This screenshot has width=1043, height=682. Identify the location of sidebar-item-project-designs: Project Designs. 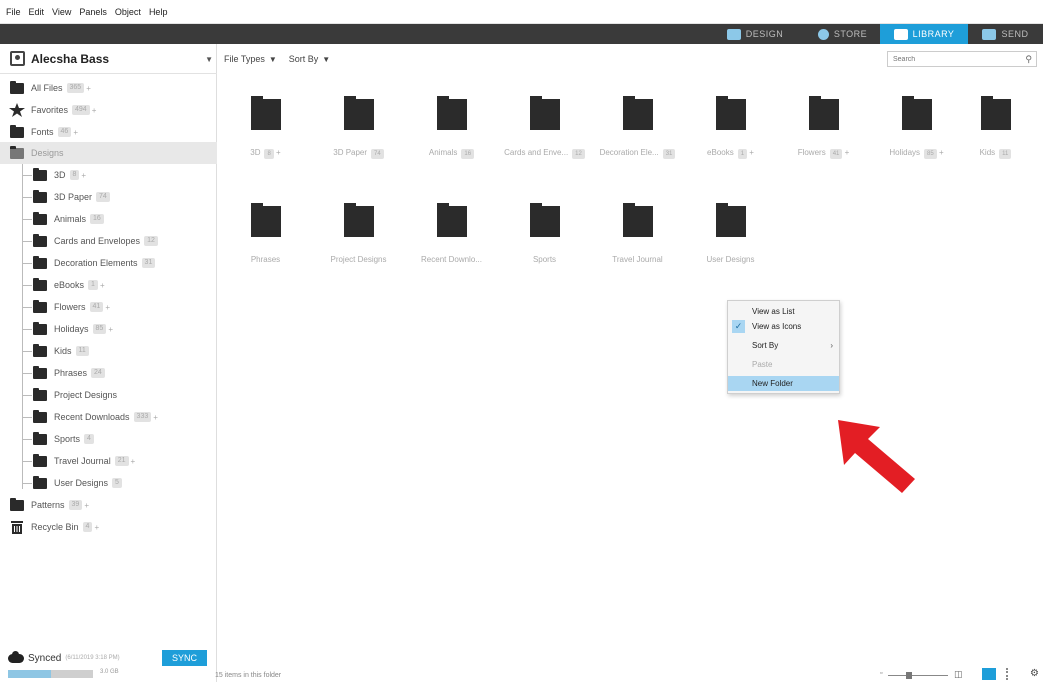
(108, 395).